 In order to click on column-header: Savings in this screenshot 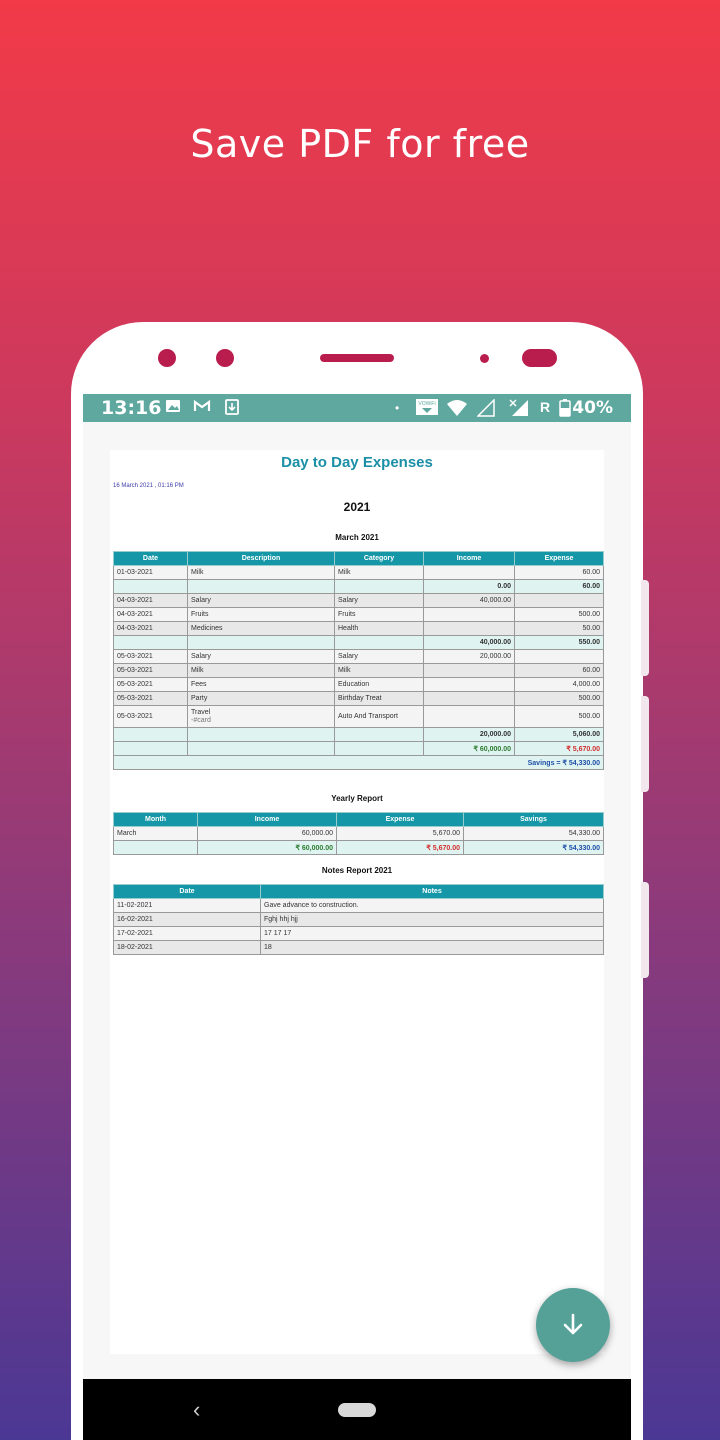, I will do `click(533, 819)`.